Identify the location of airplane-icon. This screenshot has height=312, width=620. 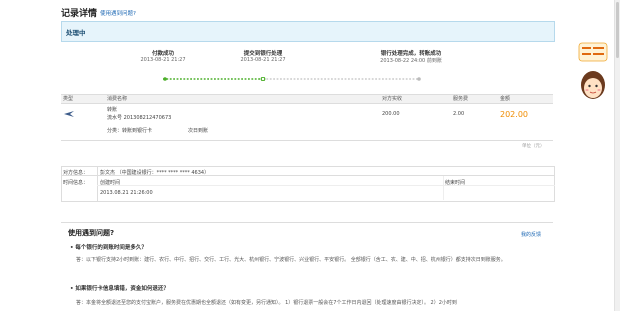
(69, 114).